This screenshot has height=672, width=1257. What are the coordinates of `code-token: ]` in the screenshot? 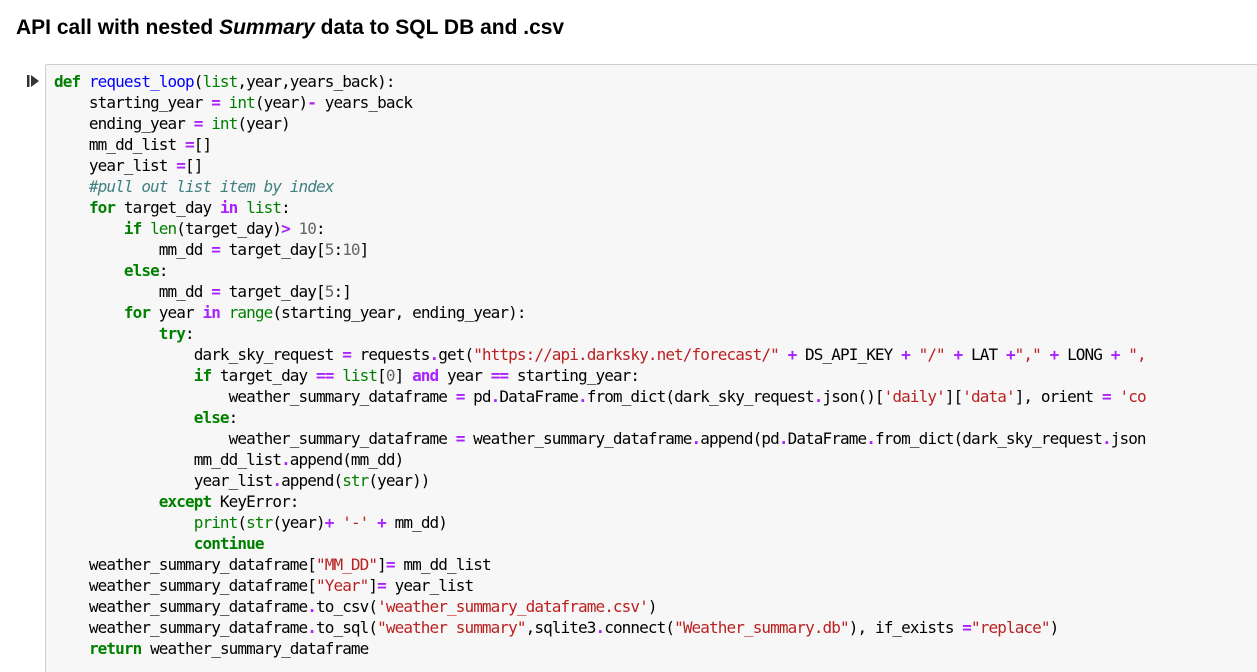 It's located at (403, 375).